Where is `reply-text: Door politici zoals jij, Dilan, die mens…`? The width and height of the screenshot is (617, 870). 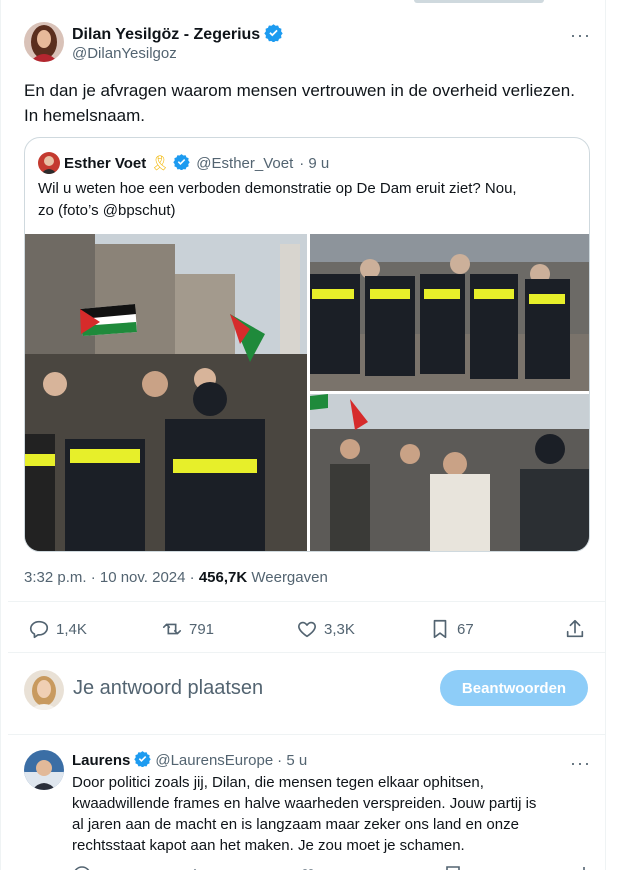
reply-text: Door politici zoals jij, Dilan, die mens… is located at coordinates (332, 814).